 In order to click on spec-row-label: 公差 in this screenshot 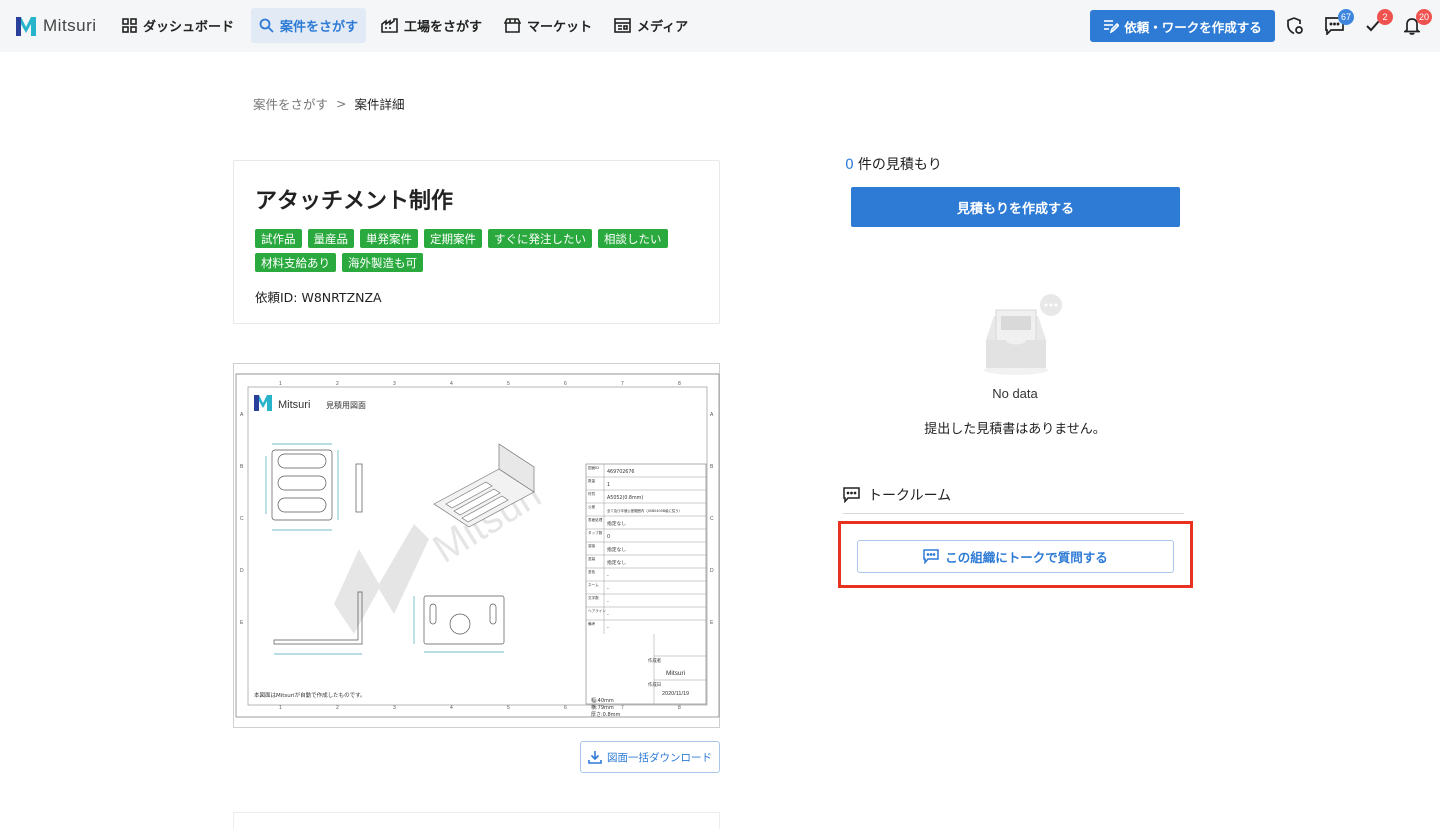, I will do `click(592, 506)`.